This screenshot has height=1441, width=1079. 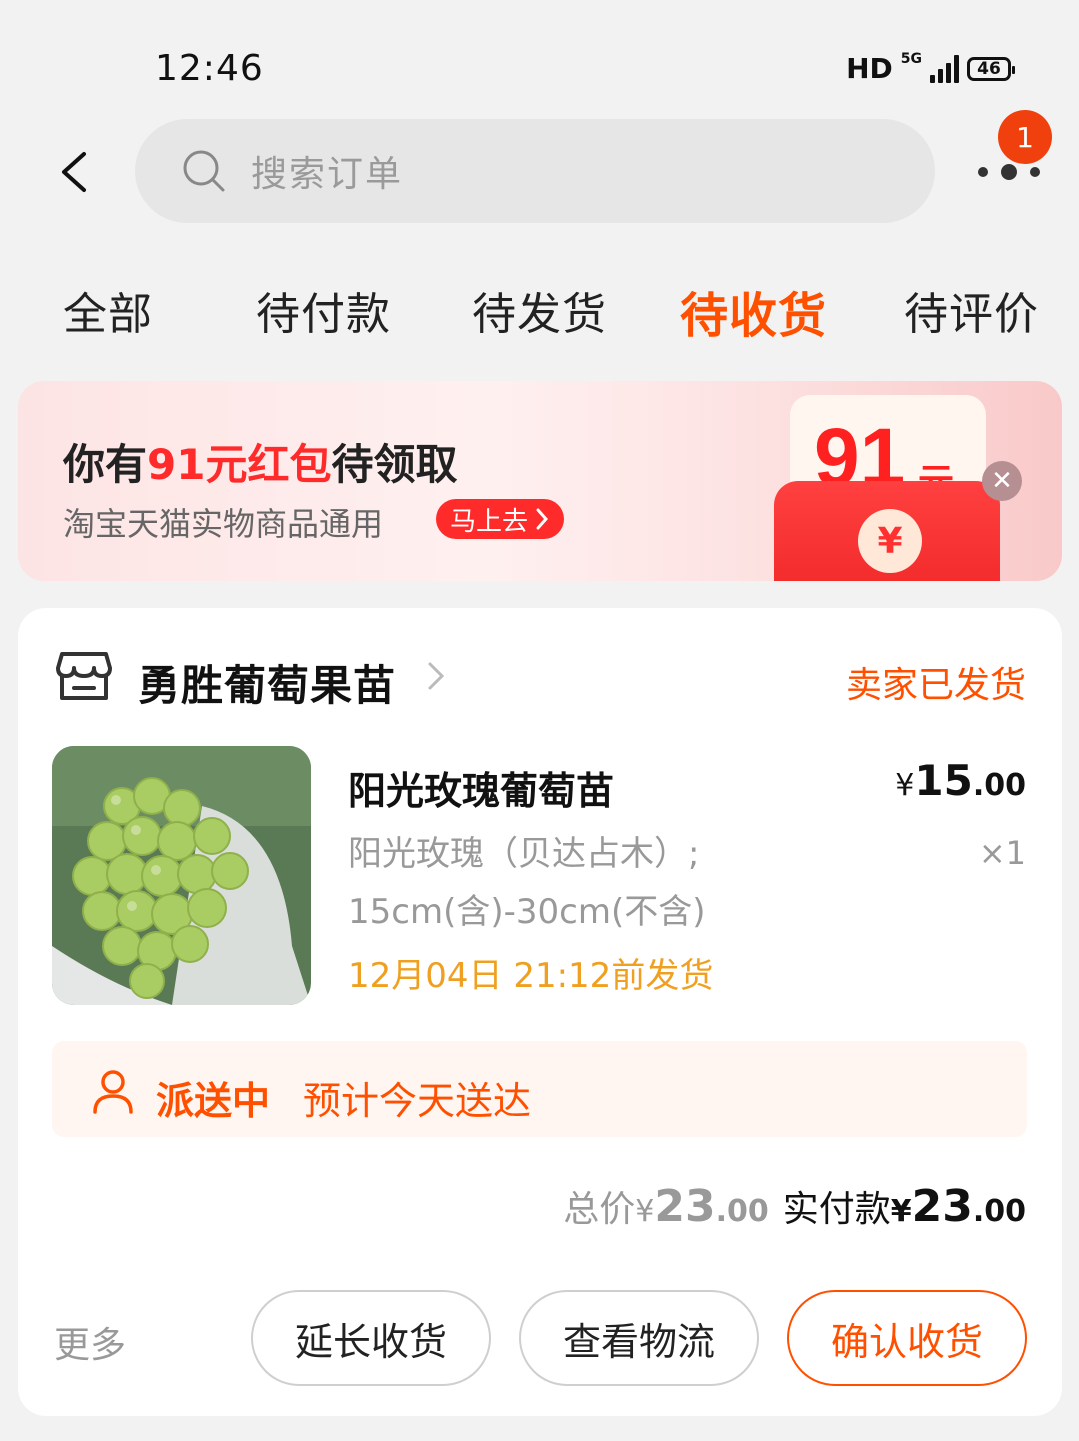 I want to click on product-price: ¥15.00, so click(x=960, y=780).